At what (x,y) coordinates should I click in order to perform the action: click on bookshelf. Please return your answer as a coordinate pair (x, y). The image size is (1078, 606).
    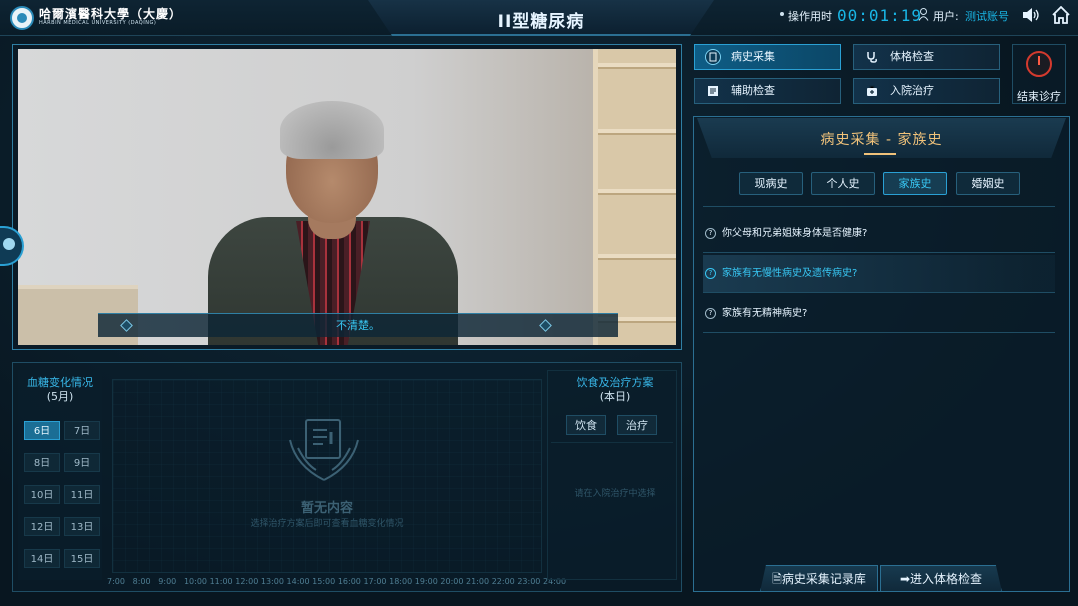
    Looking at the image, I should click on (634, 197).